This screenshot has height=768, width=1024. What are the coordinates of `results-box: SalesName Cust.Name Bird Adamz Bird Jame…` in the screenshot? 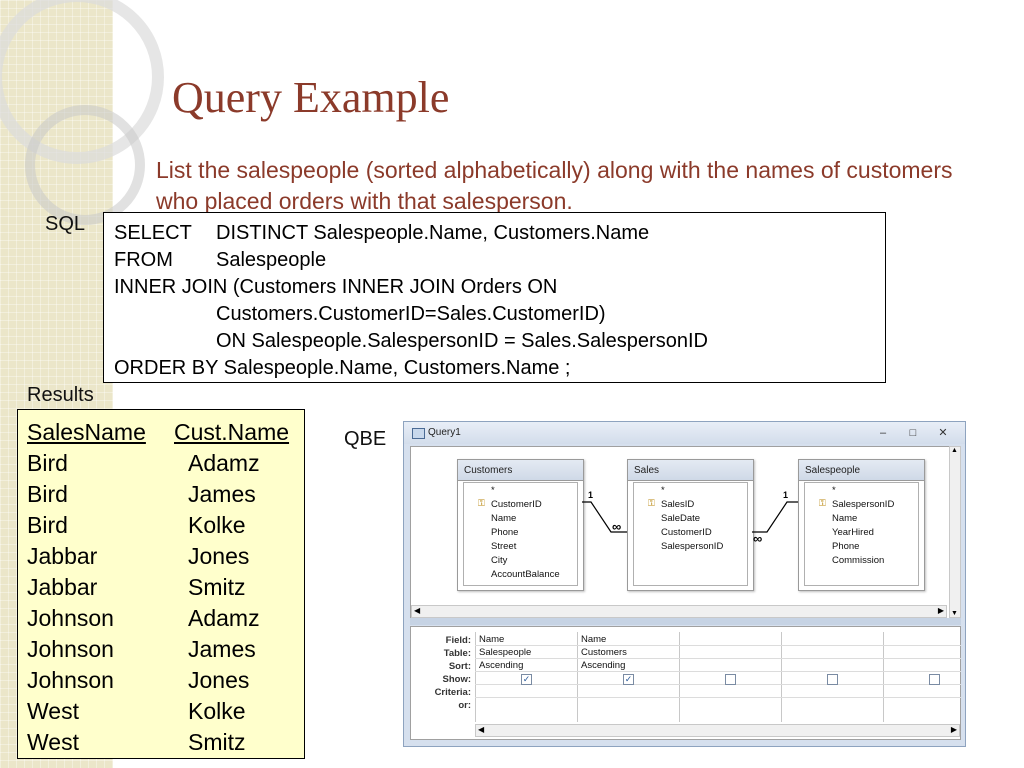 It's located at (161, 584).